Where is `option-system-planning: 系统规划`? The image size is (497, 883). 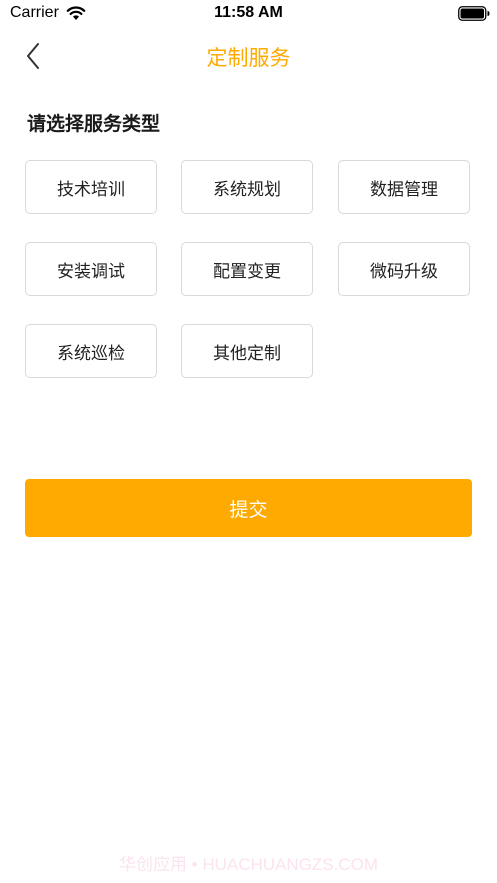 option-system-planning: 系统规划 is located at coordinates (247, 187).